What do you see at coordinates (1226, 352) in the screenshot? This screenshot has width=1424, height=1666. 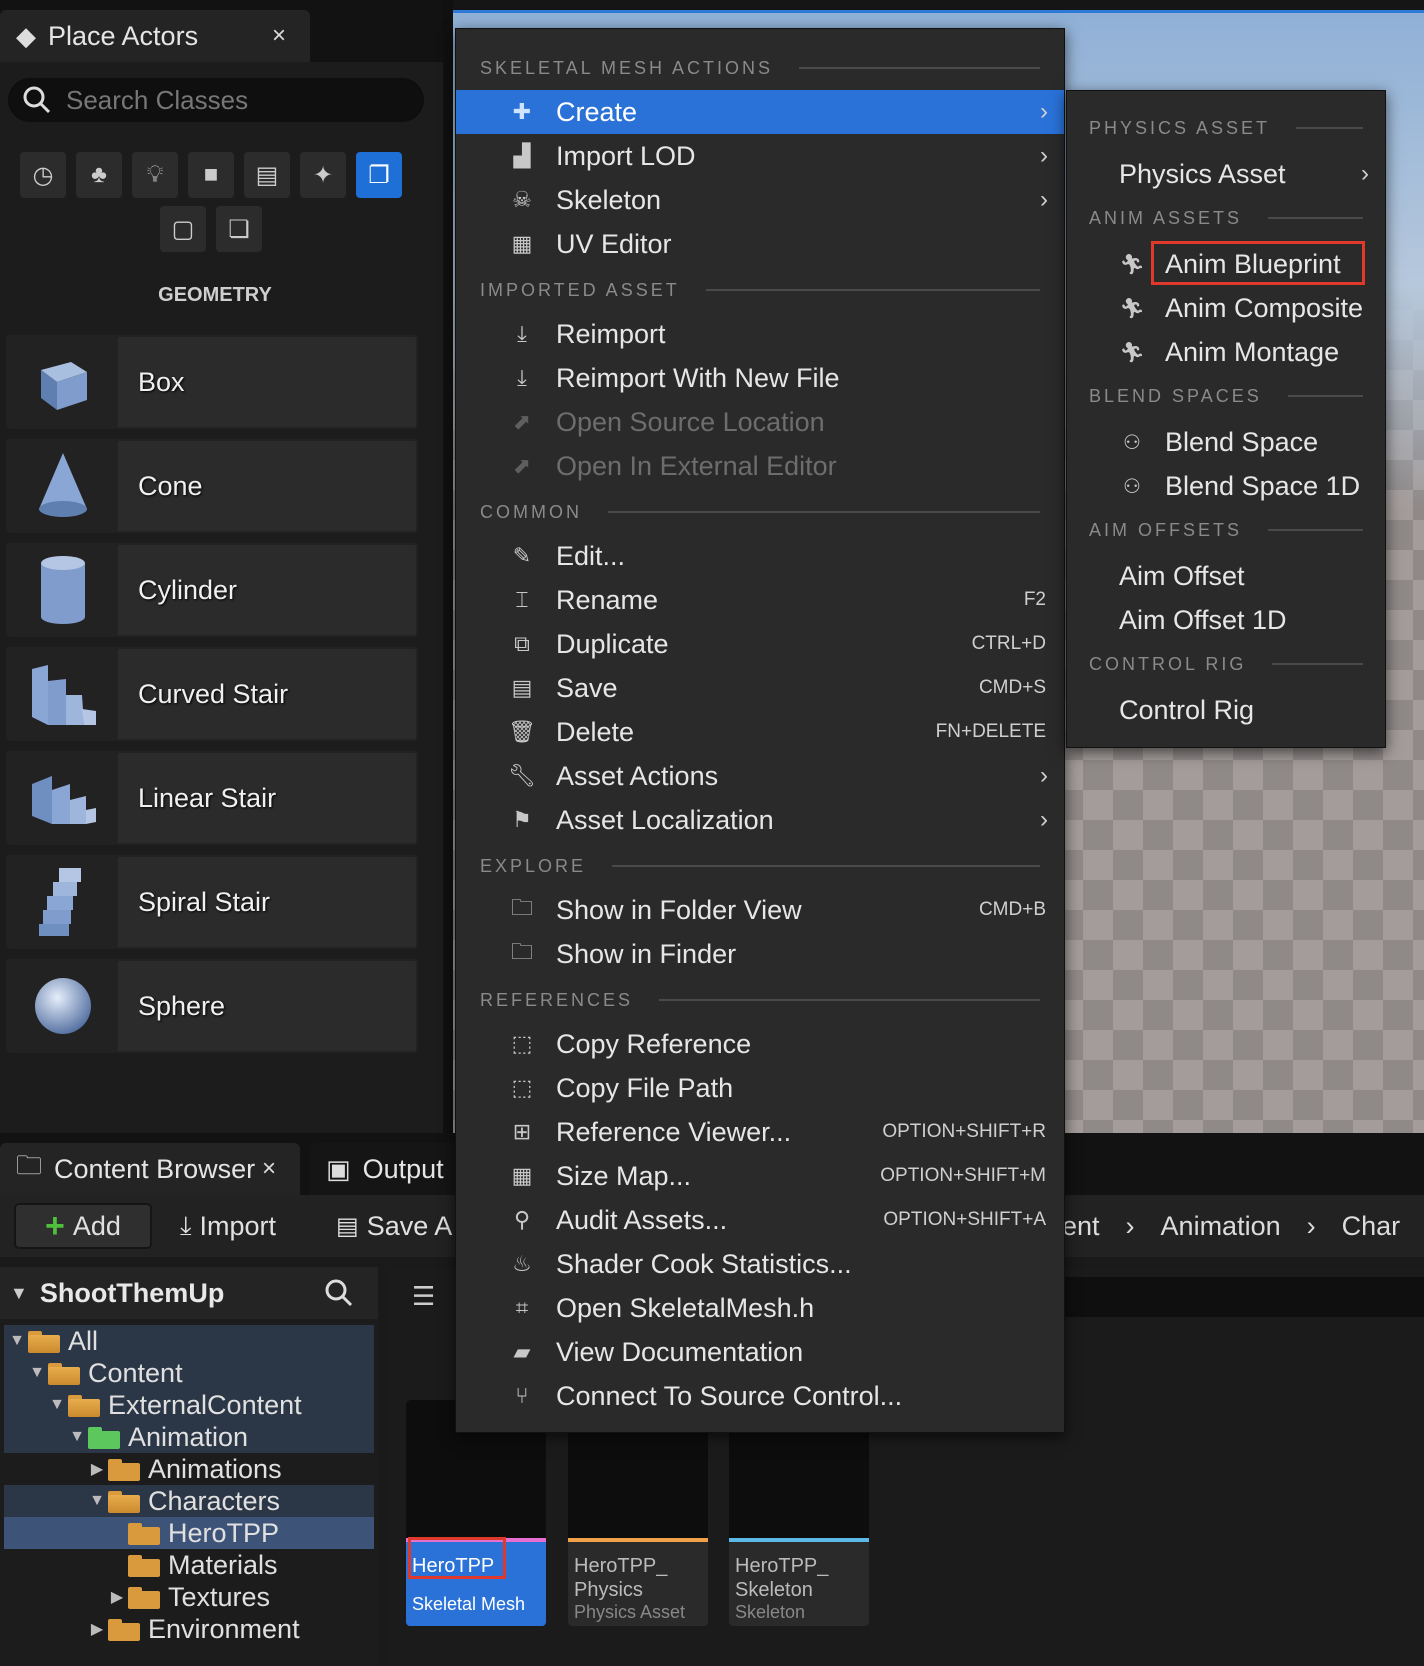 I see `submenu-item-anim-montage: 🏃︎ Anim Montage` at bounding box center [1226, 352].